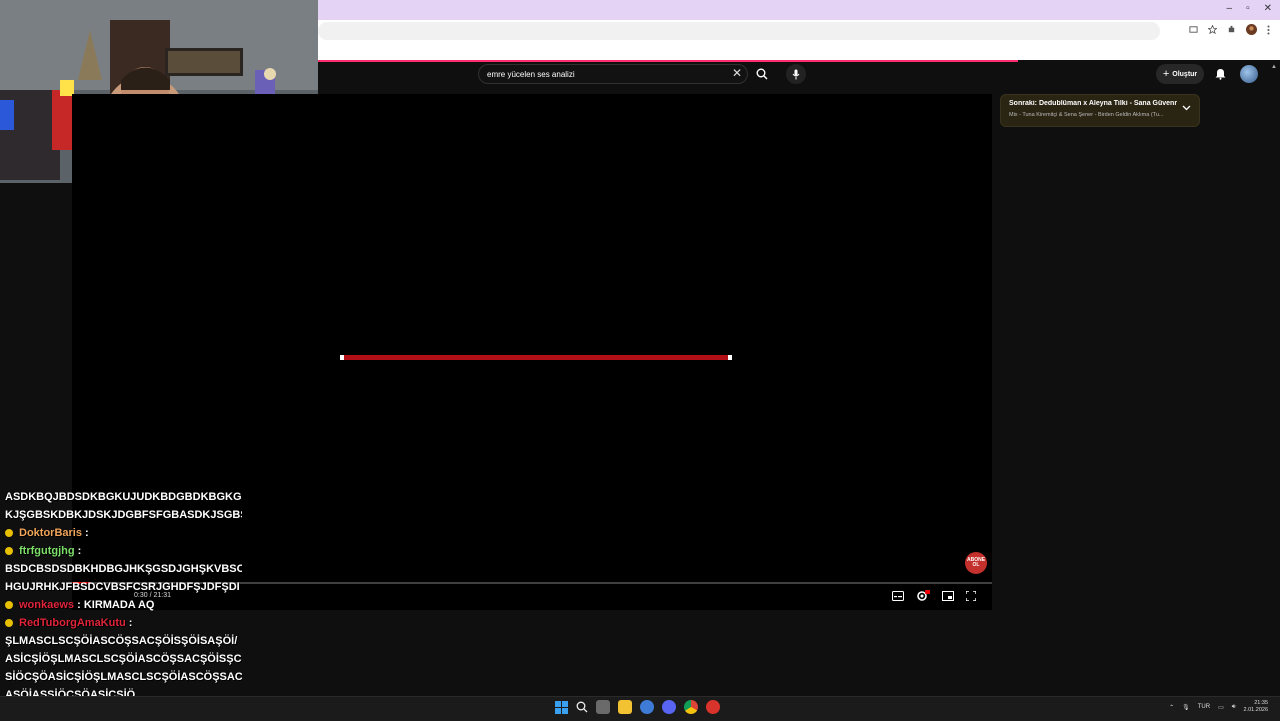 This screenshot has height=721, width=1280. I want to click on chat-text: ASİCŞİÖŞLMASCLSCŞÖİASCÖŞSACŞÖİSŞC, so click(123, 659).